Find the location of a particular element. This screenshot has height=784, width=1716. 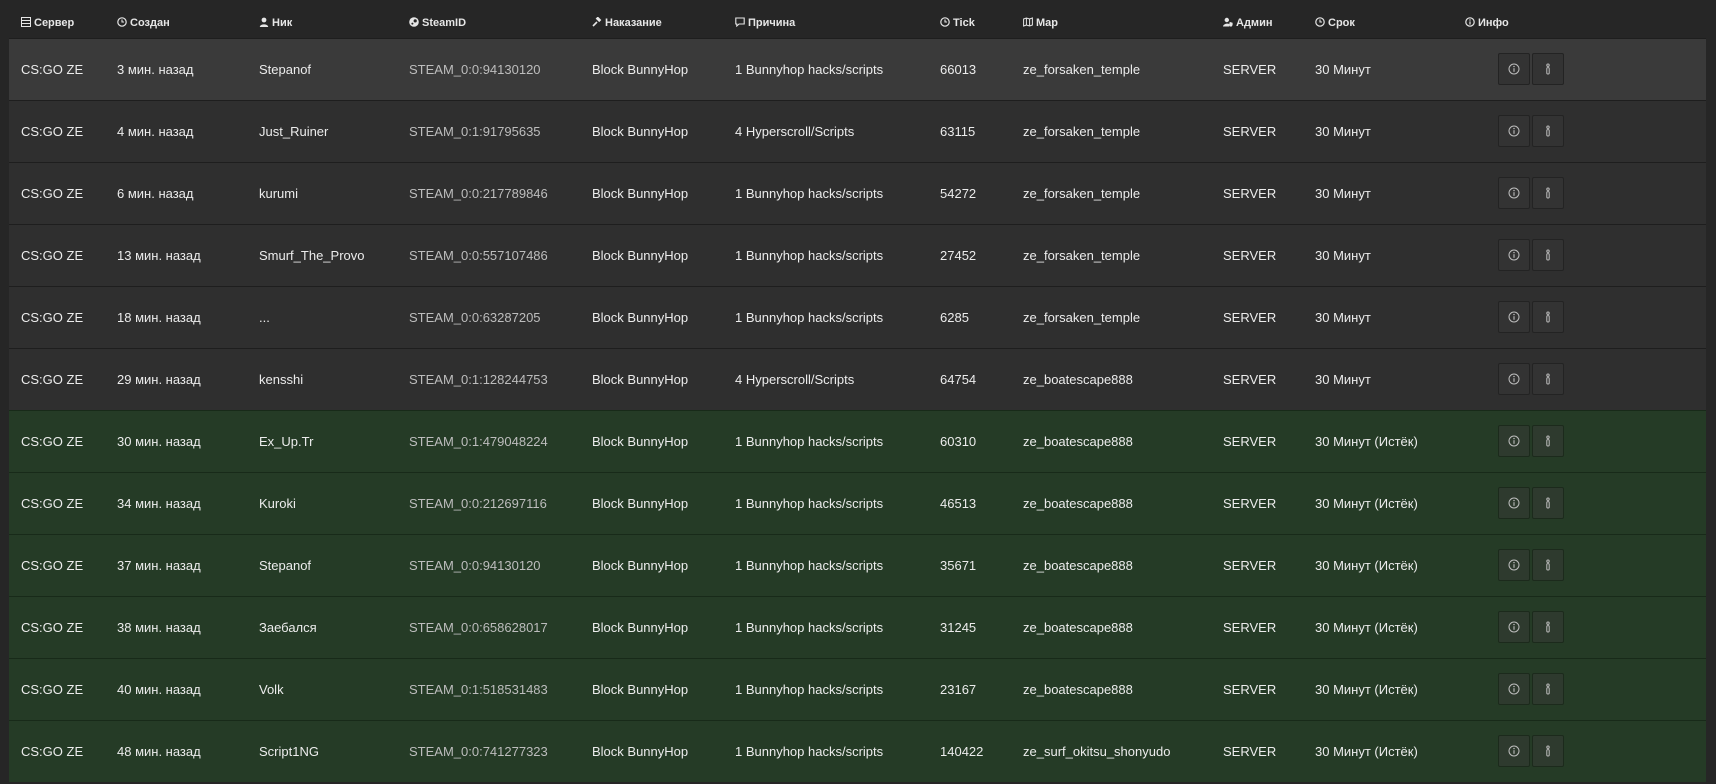

term-cell: 30 Минут is located at coordinates (1343, 317).